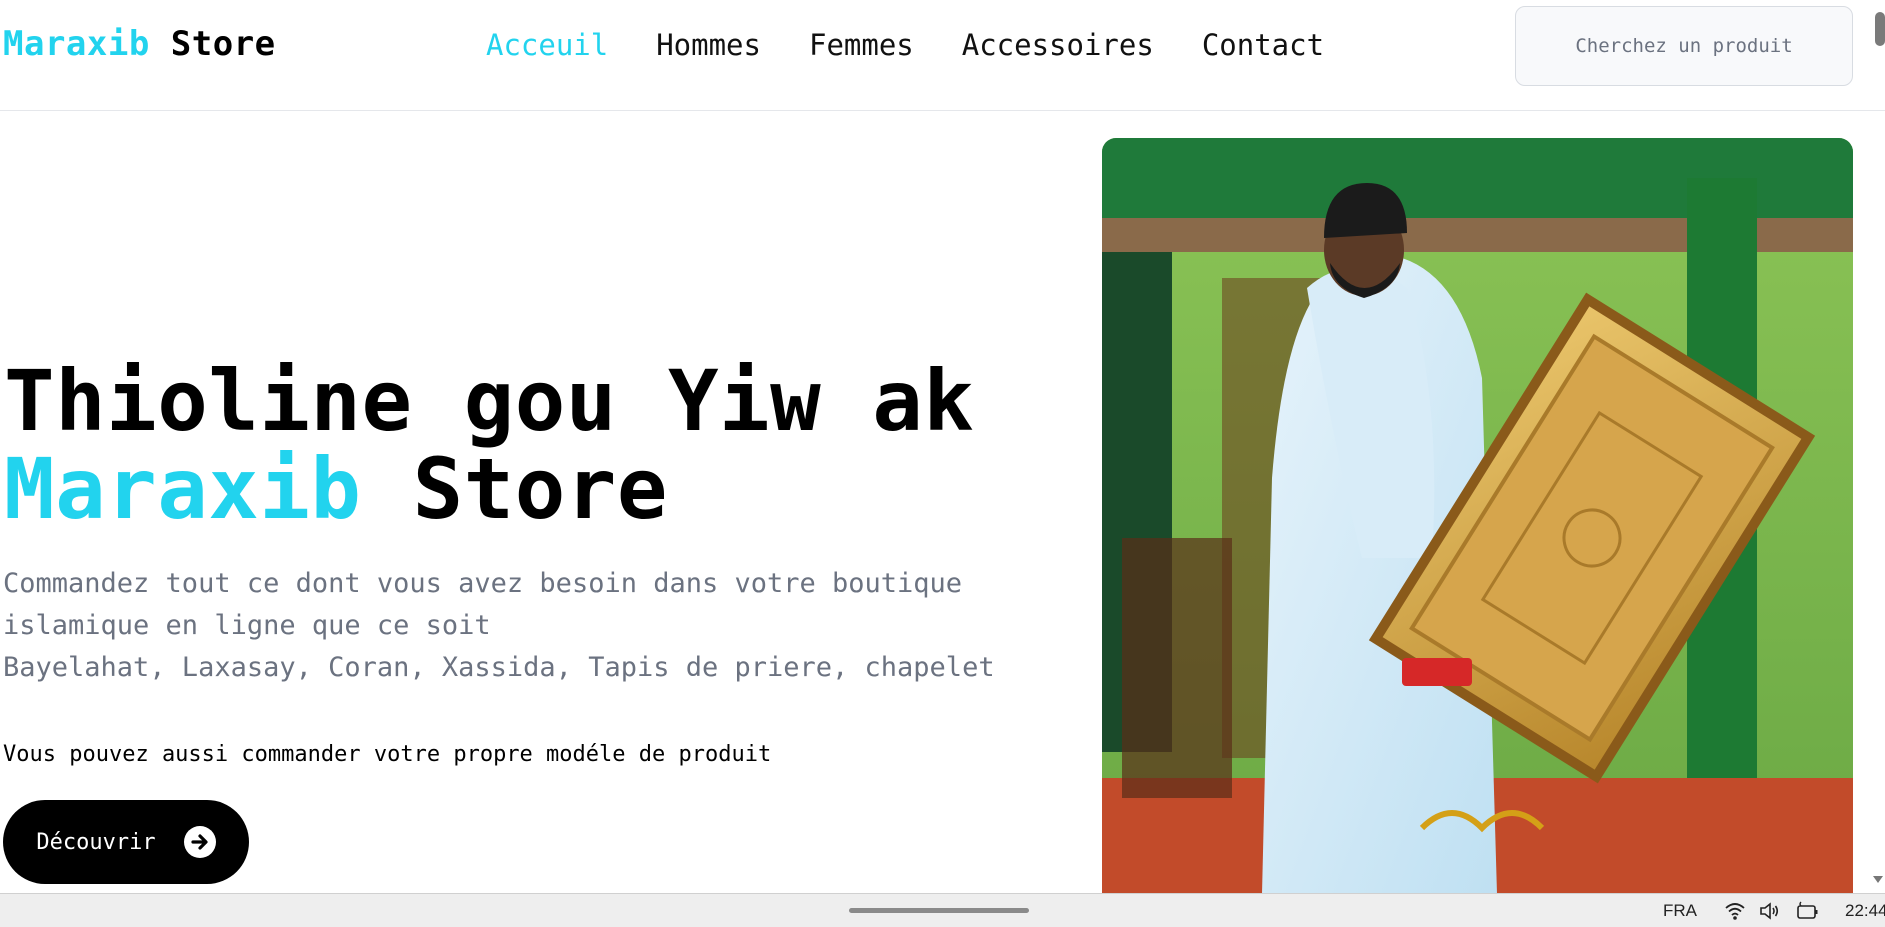 The width and height of the screenshot is (1885, 927). I want to click on language-indicator: FRA, so click(1680, 911).